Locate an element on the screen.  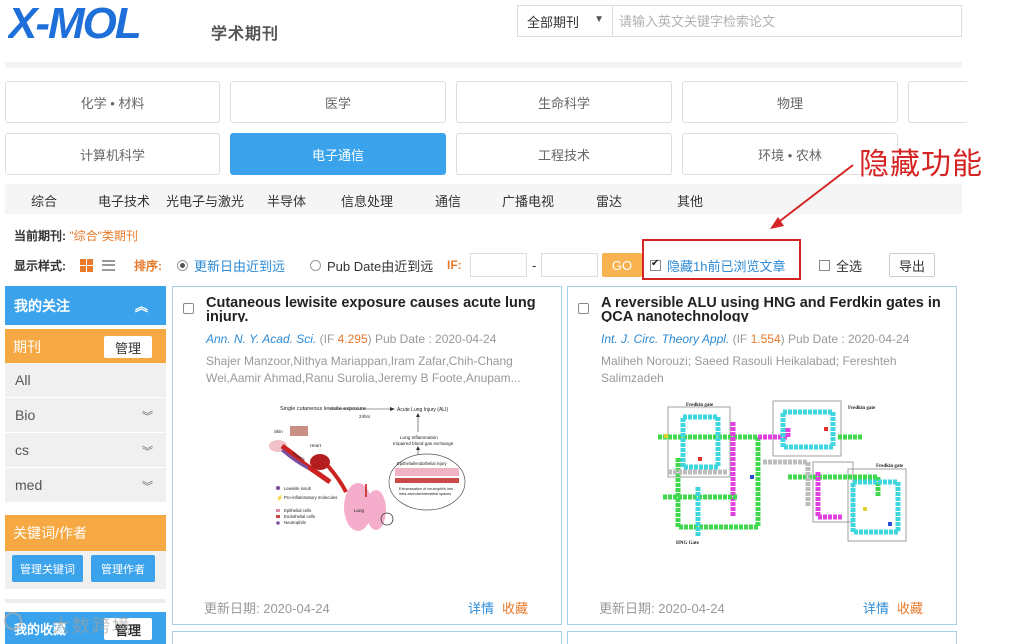
sort-pub-date-option: Pub Date由近到远 is located at coordinates (371, 265).